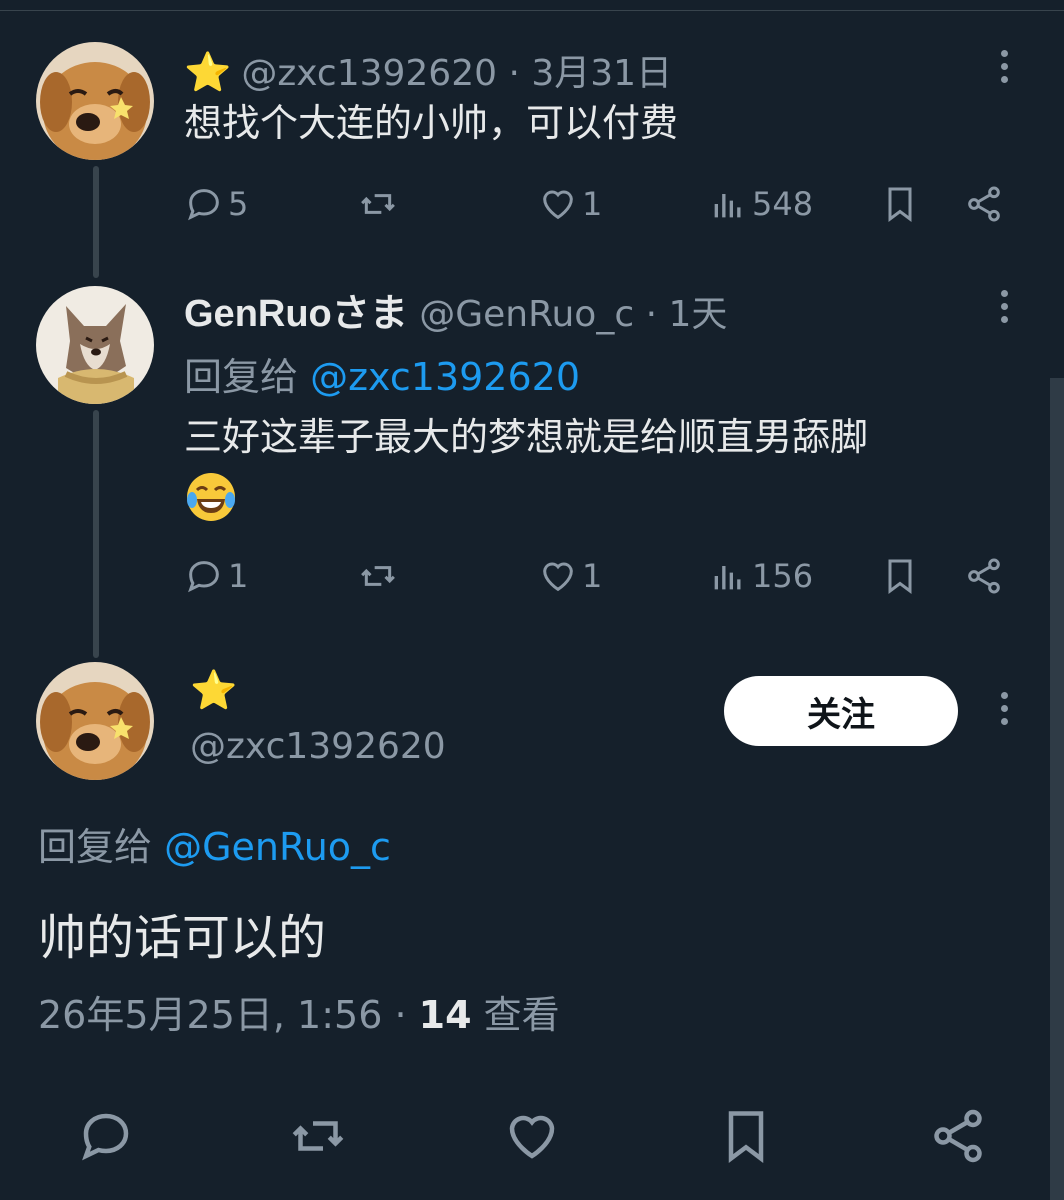 The image size is (1064, 1200). I want to click on views-count: 156, so click(783, 576).